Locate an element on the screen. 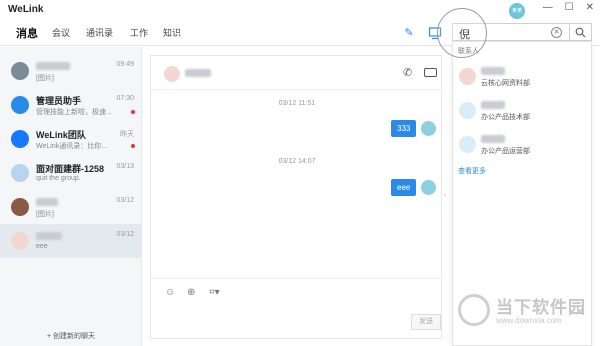 Image resolution: width=600 pixels, height=346 pixels. video-camera-icon is located at coordinates (430, 72).